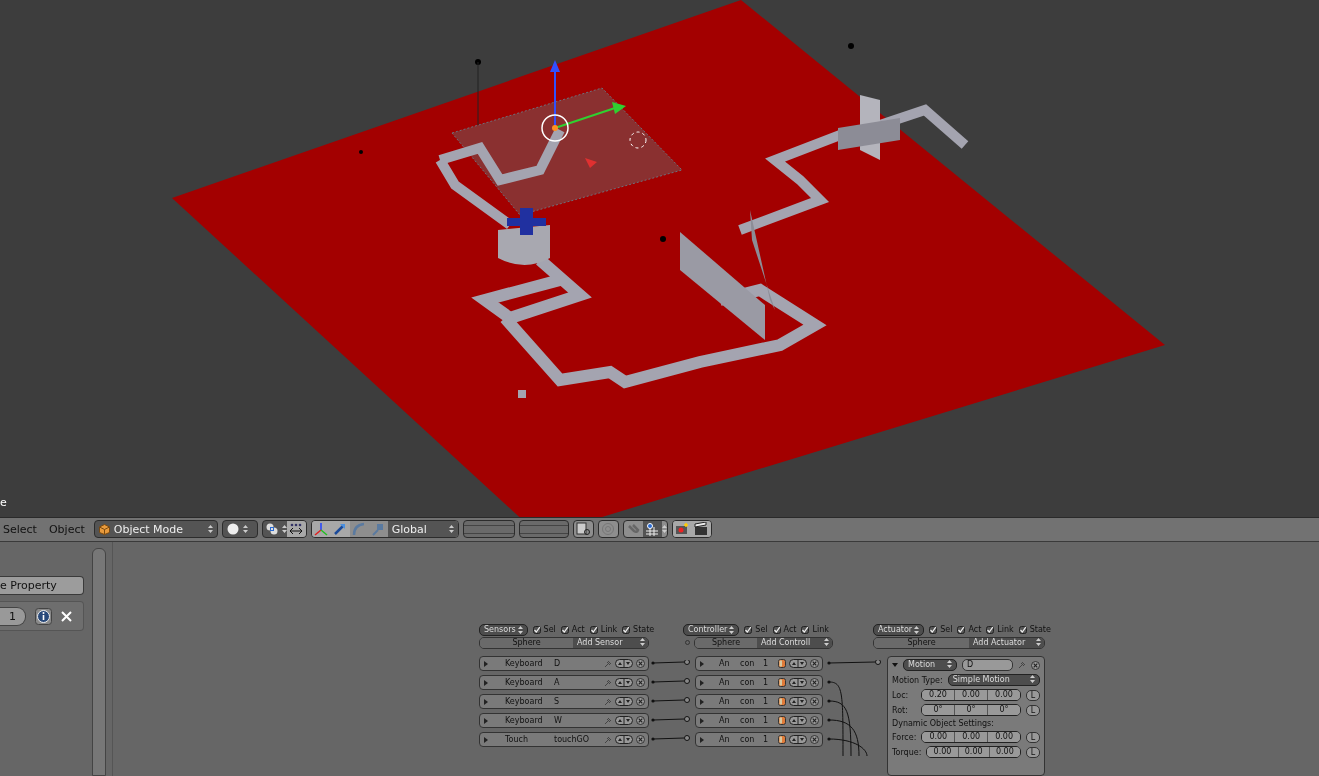 This screenshot has width=1319, height=776. I want to click on collapse-triangle-icon, so click(895, 665).